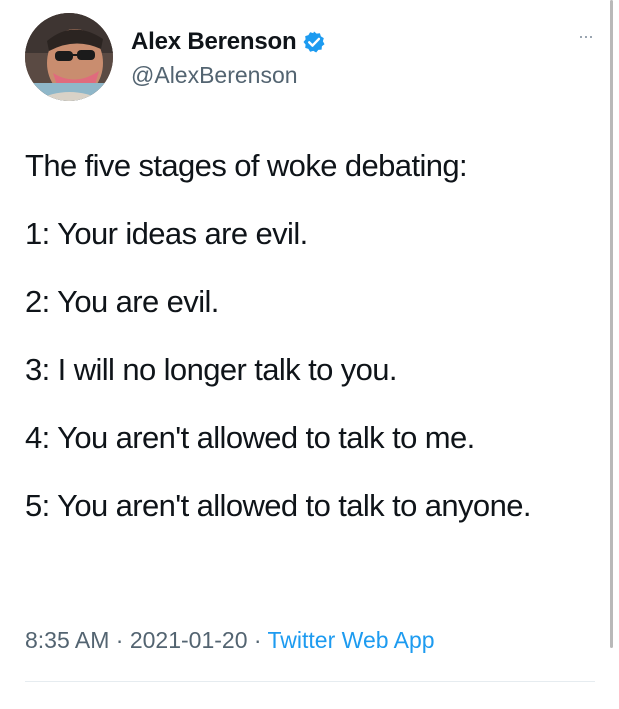 The width and height of the screenshot is (619, 709). What do you see at coordinates (310, 681) in the screenshot?
I see `divider` at bounding box center [310, 681].